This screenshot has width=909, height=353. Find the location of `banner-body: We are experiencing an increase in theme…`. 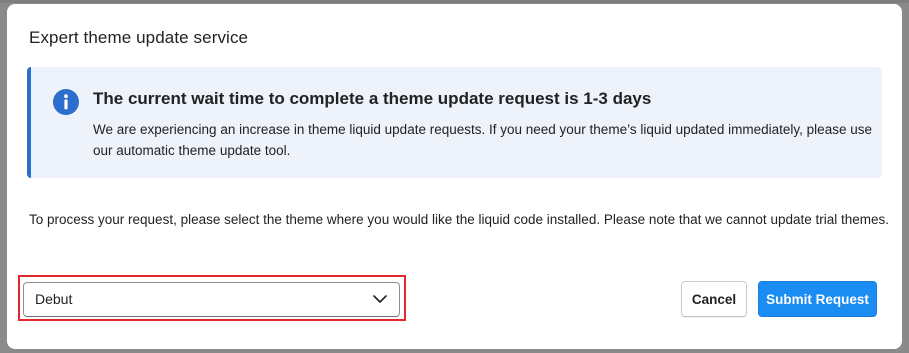

banner-body: We are experiencing an increase in theme… is located at coordinates (482, 140).